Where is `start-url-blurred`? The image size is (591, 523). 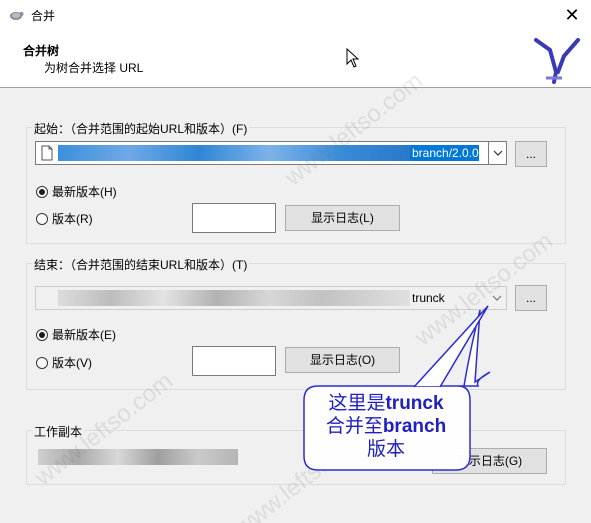 start-url-blurred is located at coordinates (234, 153).